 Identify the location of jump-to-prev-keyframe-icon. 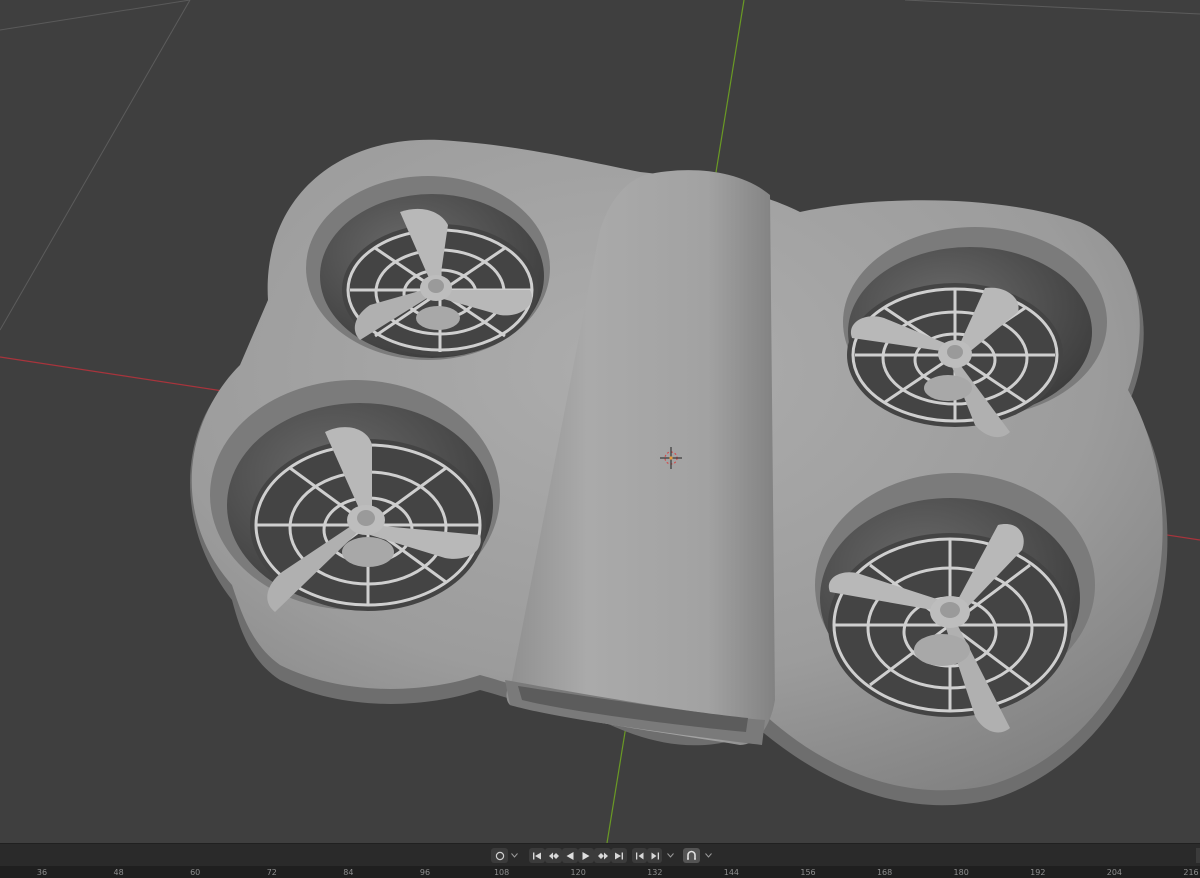
(553, 855).